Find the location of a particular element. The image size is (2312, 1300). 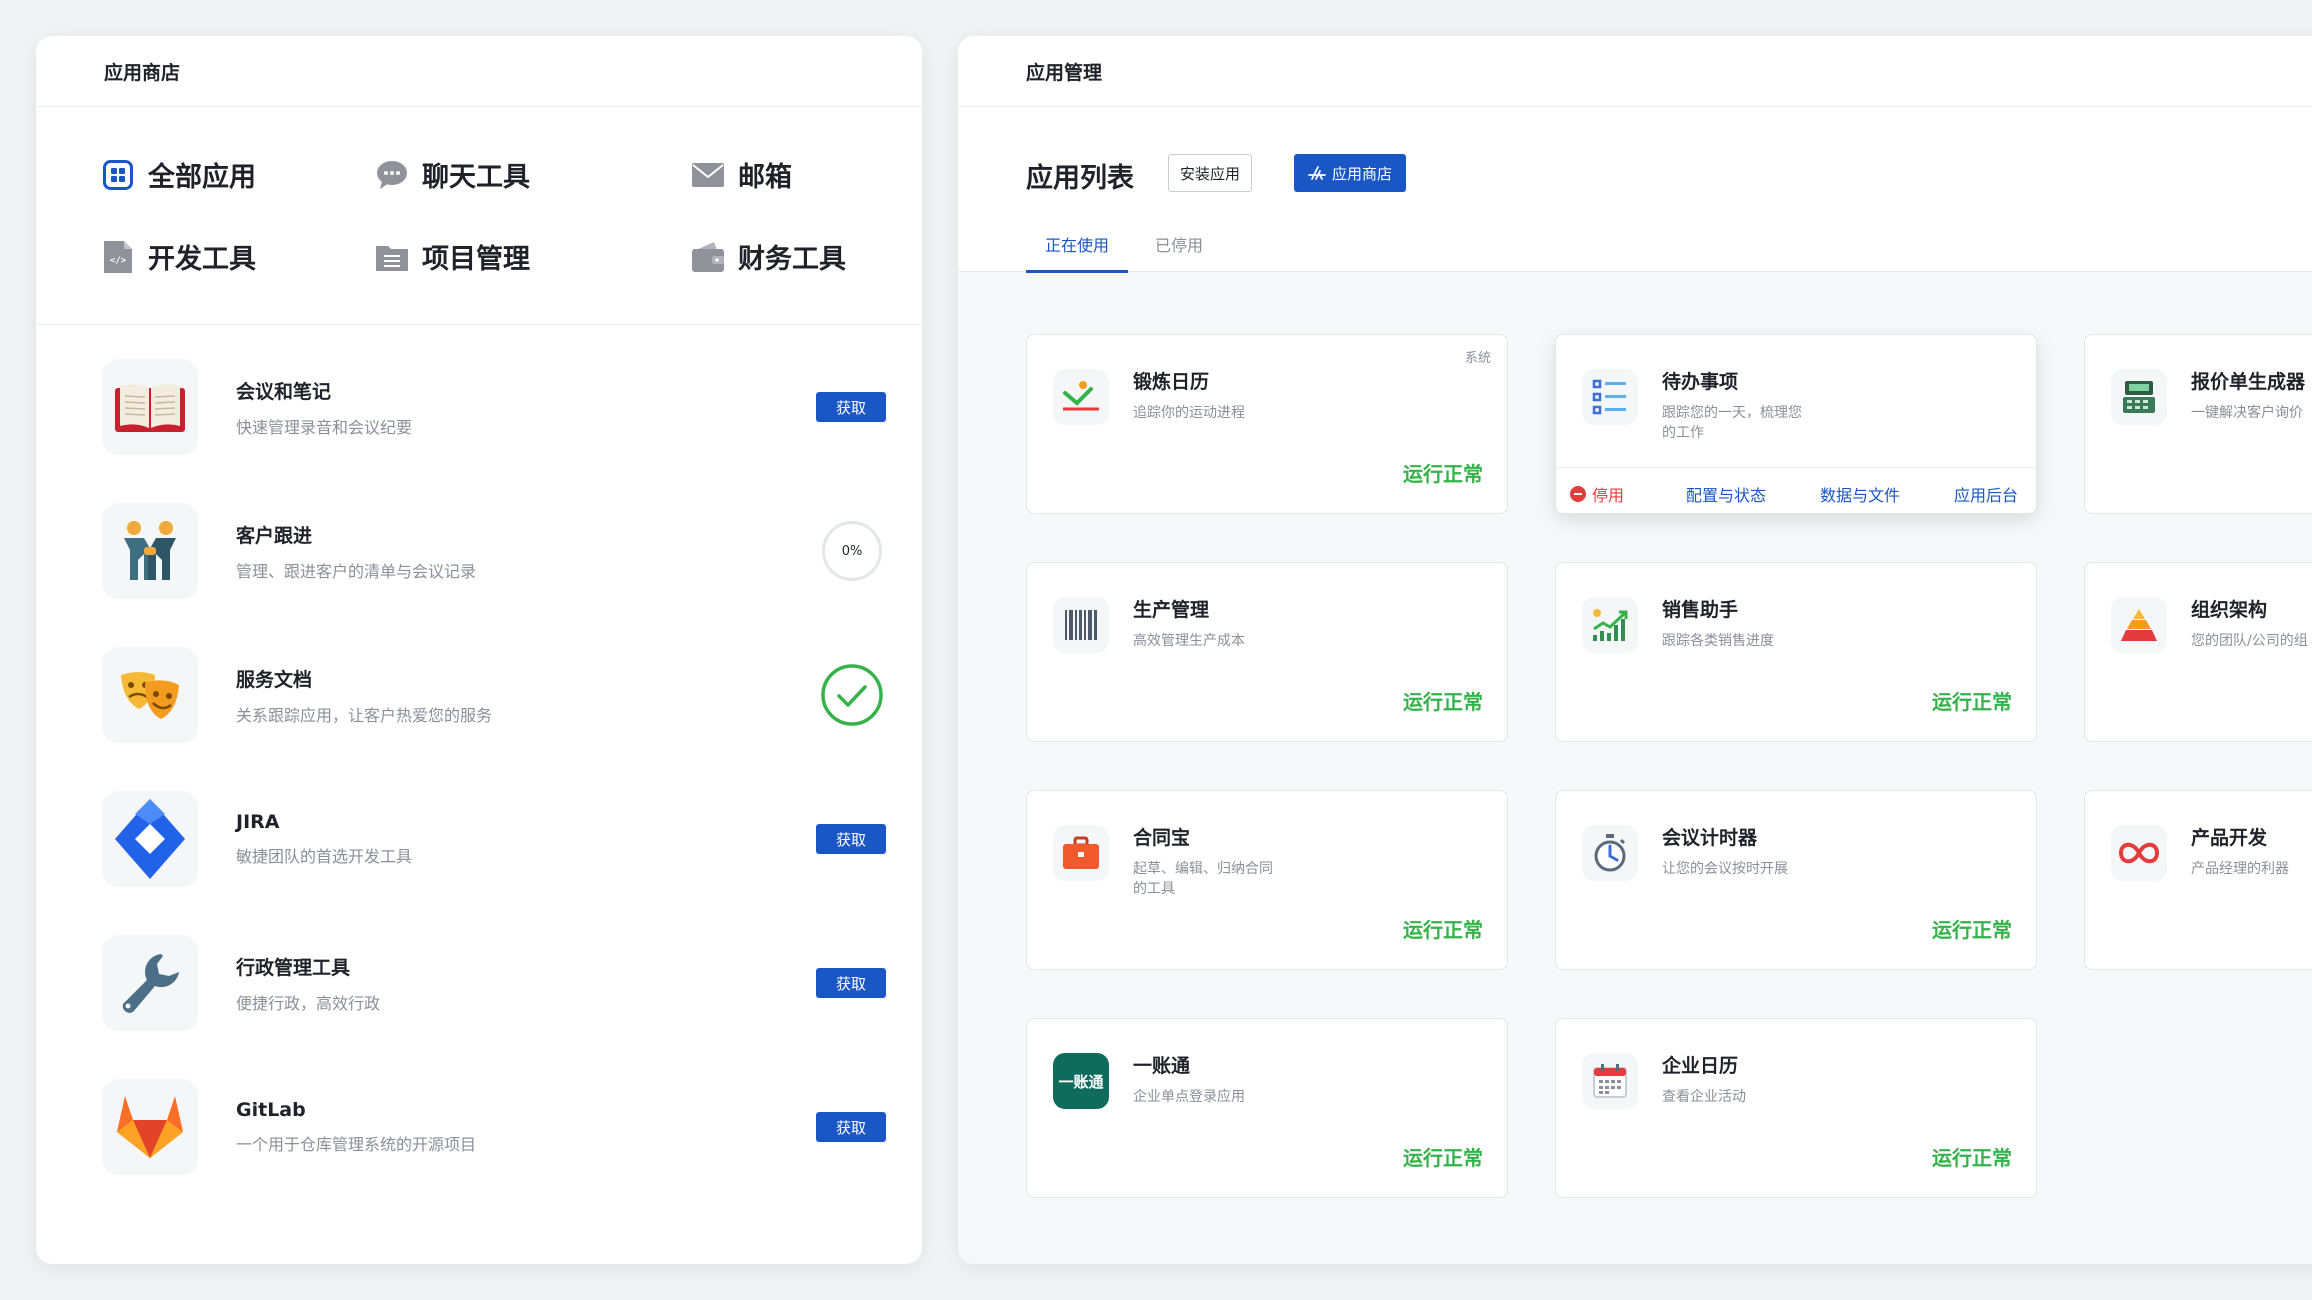

app-name: 组织架构 is located at coordinates (2229, 610).